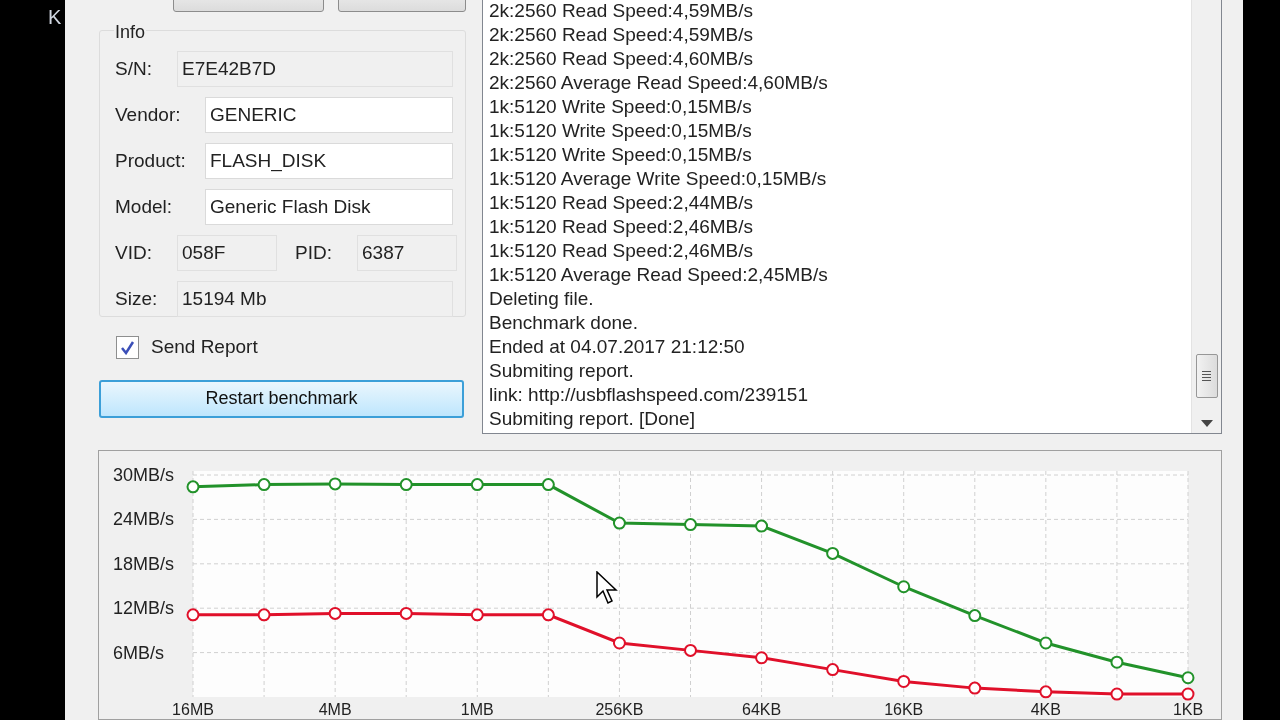 This screenshot has height=720, width=1280. I want to click on field-label: VID:, so click(134, 252).